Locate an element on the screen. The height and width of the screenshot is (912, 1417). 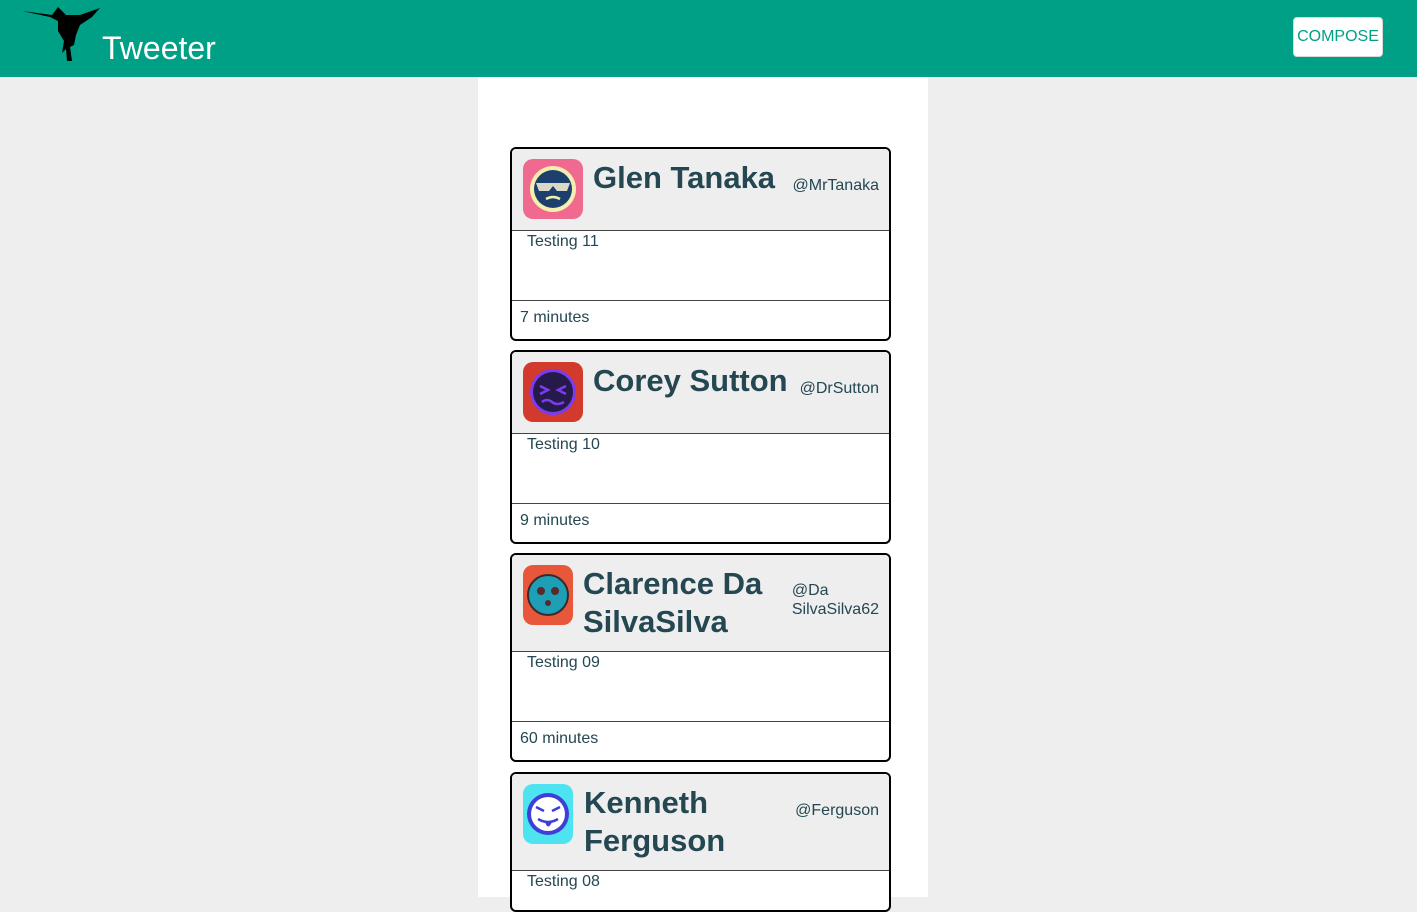
squint-face-icon is located at coordinates (553, 392).